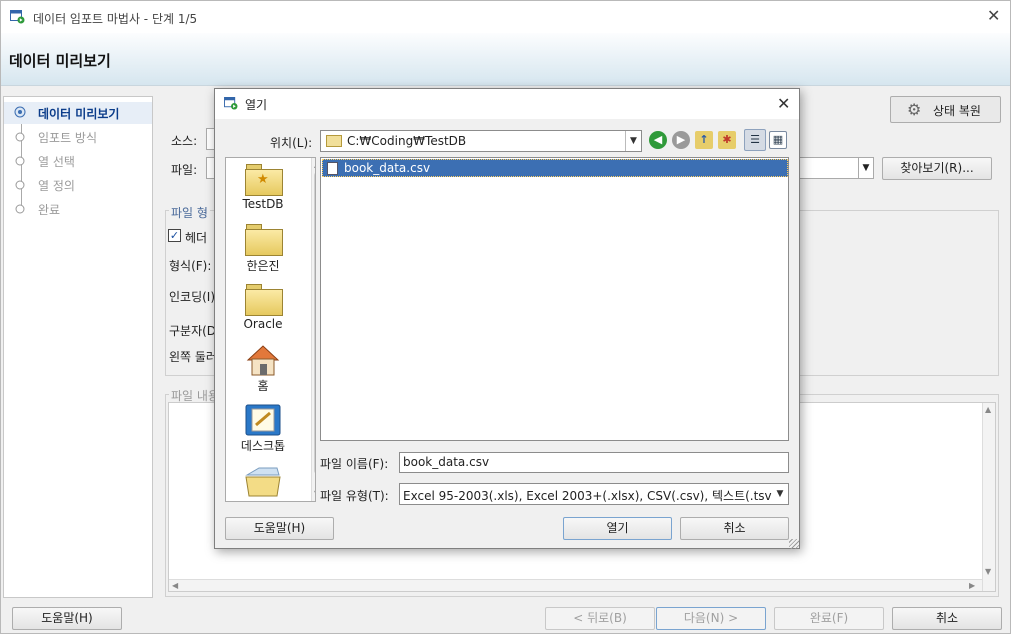 This screenshot has width=1011, height=634. What do you see at coordinates (68, 138) in the screenshot?
I see `step-label: 임포트 방식` at bounding box center [68, 138].